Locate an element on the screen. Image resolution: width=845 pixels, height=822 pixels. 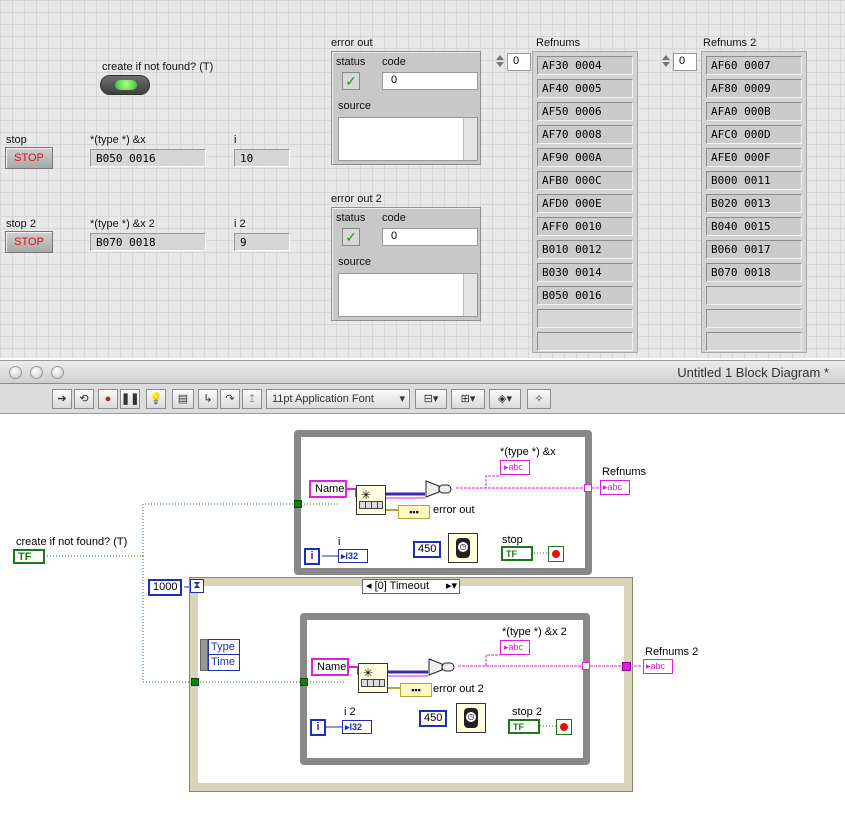
step-into-icon: ↳ is located at coordinates (208, 399).